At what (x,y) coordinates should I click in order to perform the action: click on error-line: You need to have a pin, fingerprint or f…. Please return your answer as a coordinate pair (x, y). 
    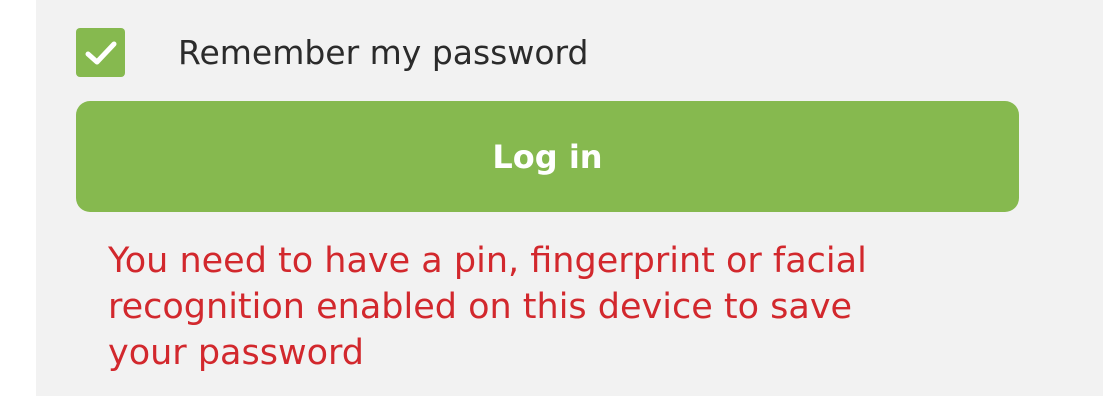
    Looking at the image, I should click on (487, 261).